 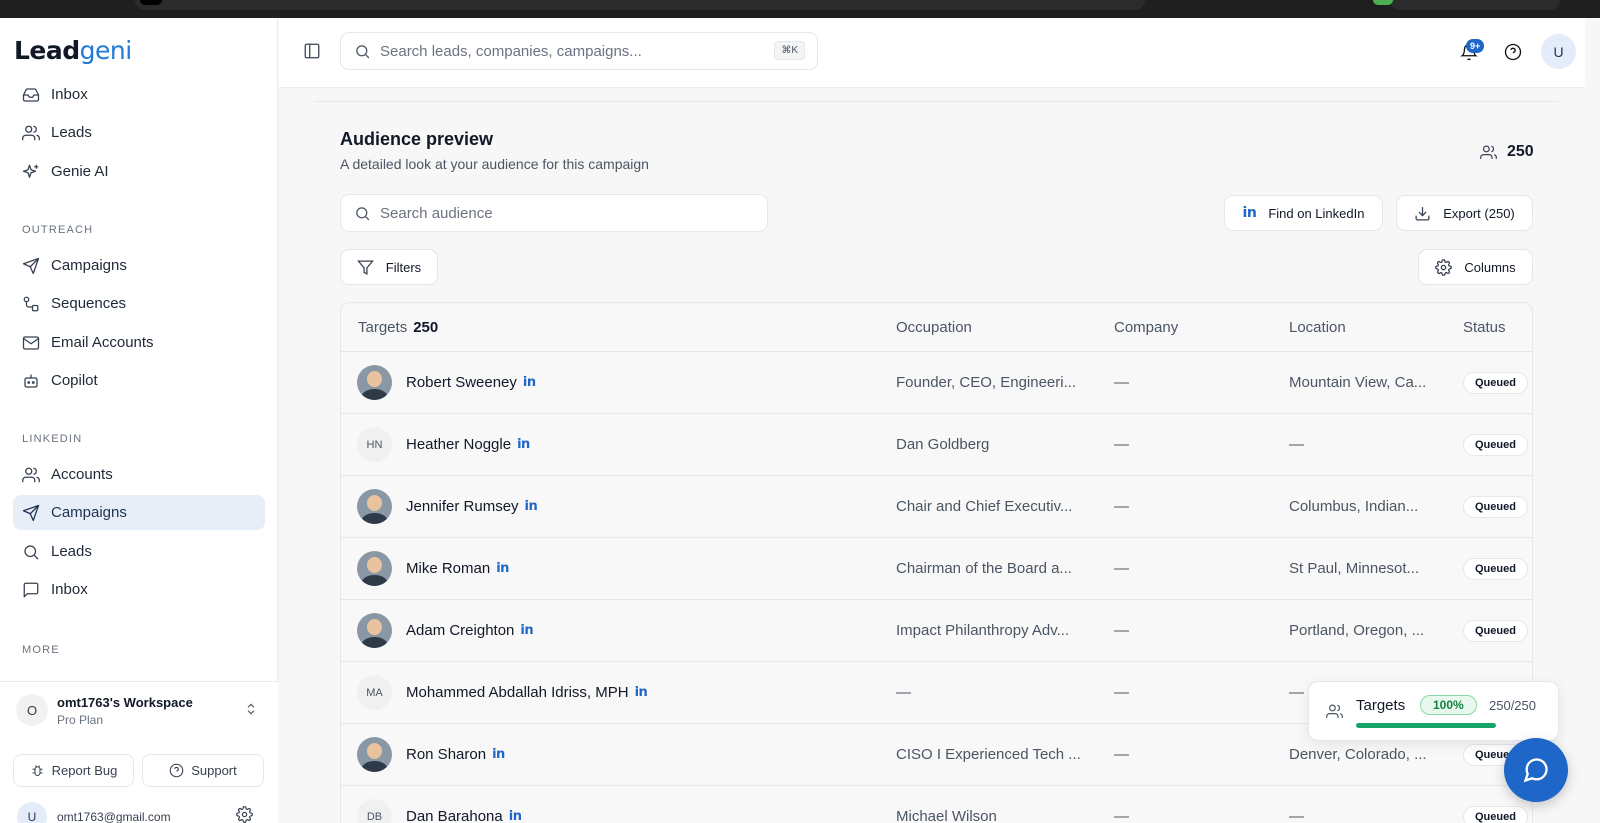 What do you see at coordinates (1146, 327) in the screenshot?
I see `column-header-company: Company` at bounding box center [1146, 327].